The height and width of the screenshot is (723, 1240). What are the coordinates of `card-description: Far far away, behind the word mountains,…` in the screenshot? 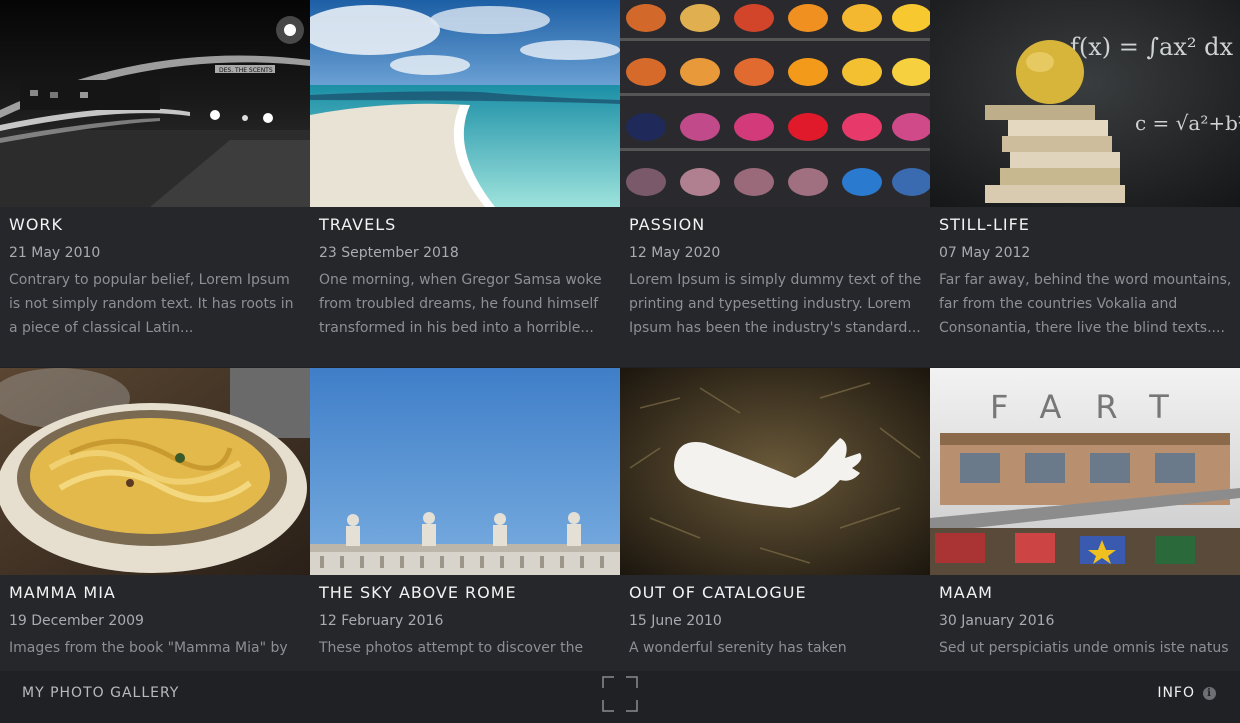 It's located at (1085, 304).